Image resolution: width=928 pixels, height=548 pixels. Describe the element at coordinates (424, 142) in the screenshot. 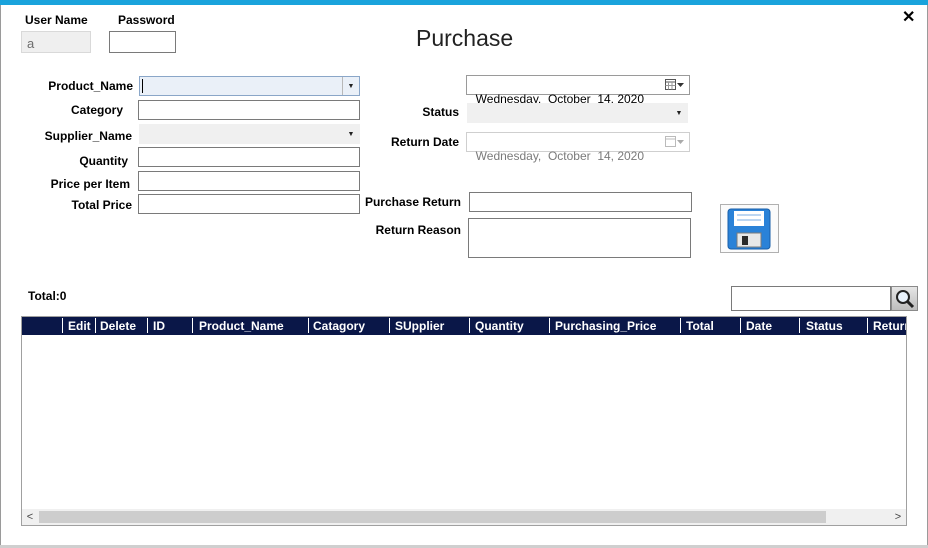

I see `return-date-label: Return Date` at that location.